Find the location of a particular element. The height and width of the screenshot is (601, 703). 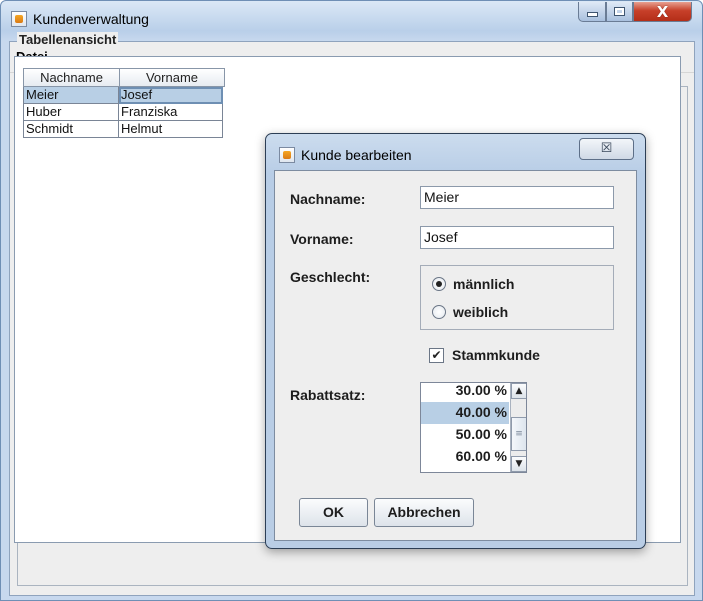

table-row: Huber Franziska is located at coordinates (124, 112).